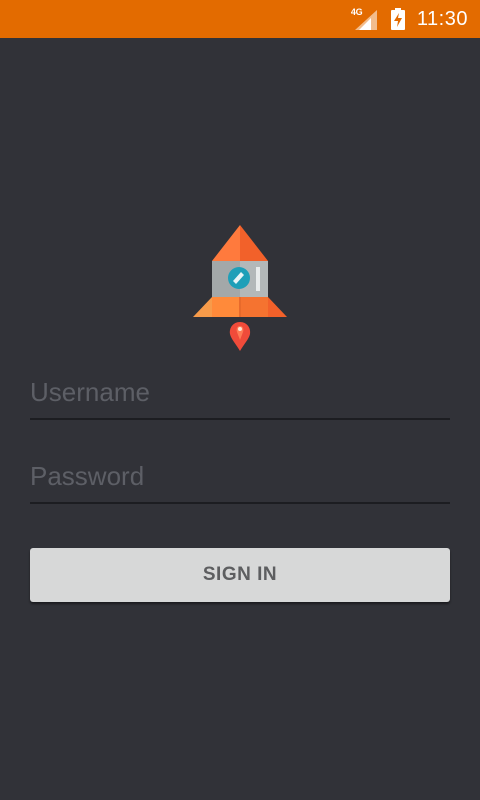 The height and width of the screenshot is (800, 480). I want to click on network-type-label: 4G, so click(356, 12).